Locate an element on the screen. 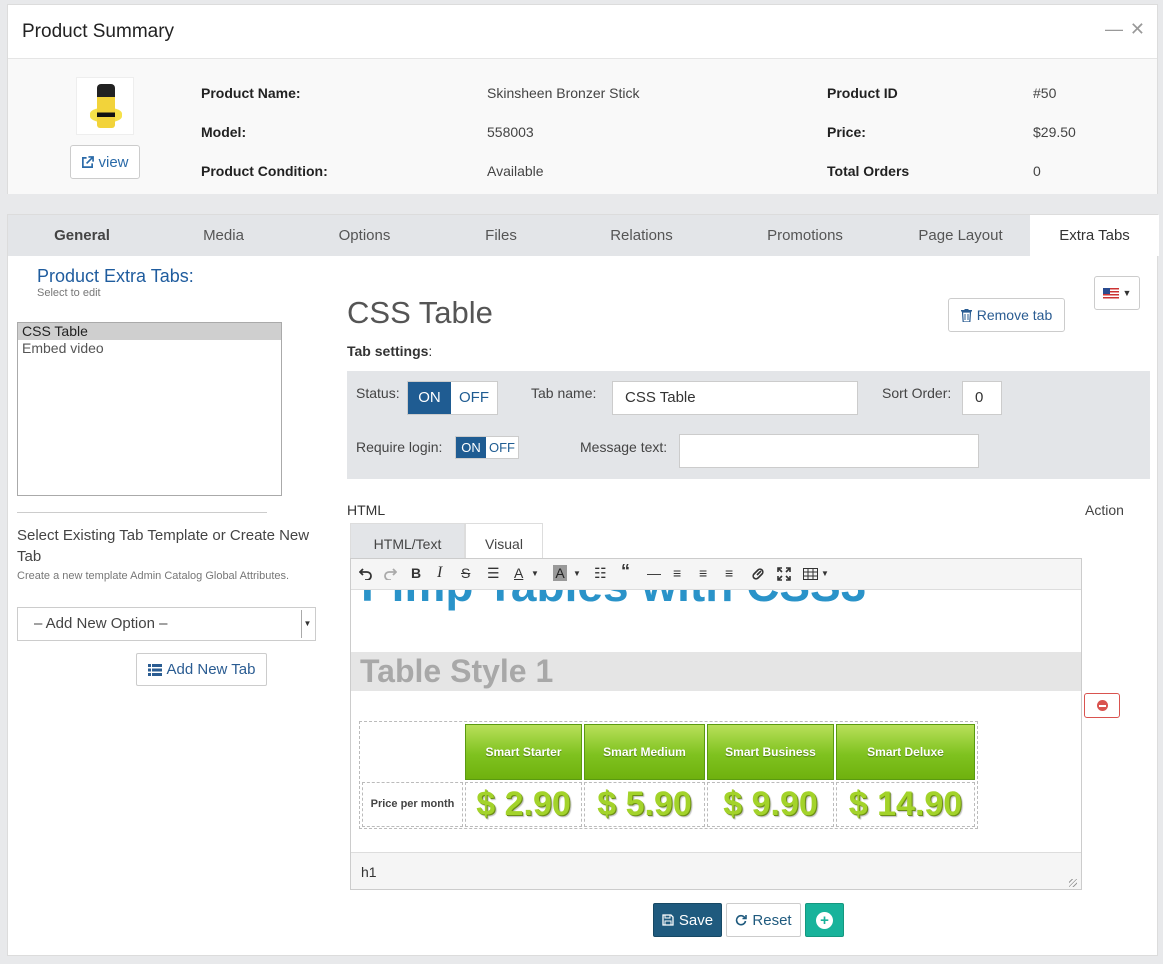 The height and width of the screenshot is (964, 1163). delete-row-button is located at coordinates (1102, 705).